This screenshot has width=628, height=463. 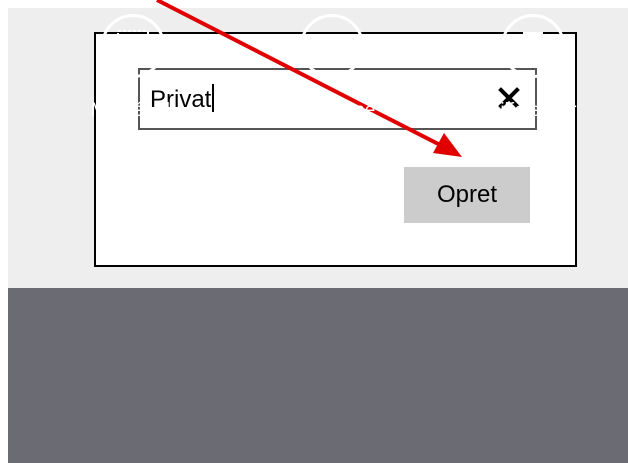 What do you see at coordinates (331, 49) in the screenshot?
I see `new-folder-icon` at bounding box center [331, 49].